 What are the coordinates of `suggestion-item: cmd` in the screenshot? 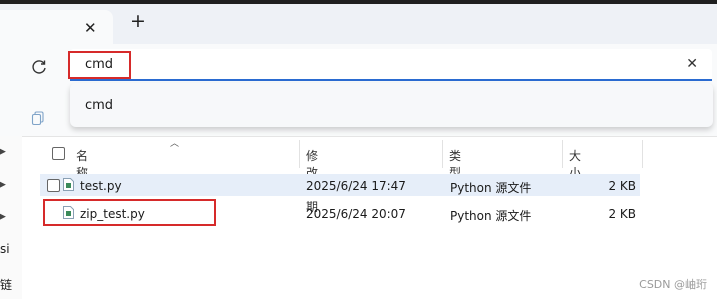 It's located at (99, 105).